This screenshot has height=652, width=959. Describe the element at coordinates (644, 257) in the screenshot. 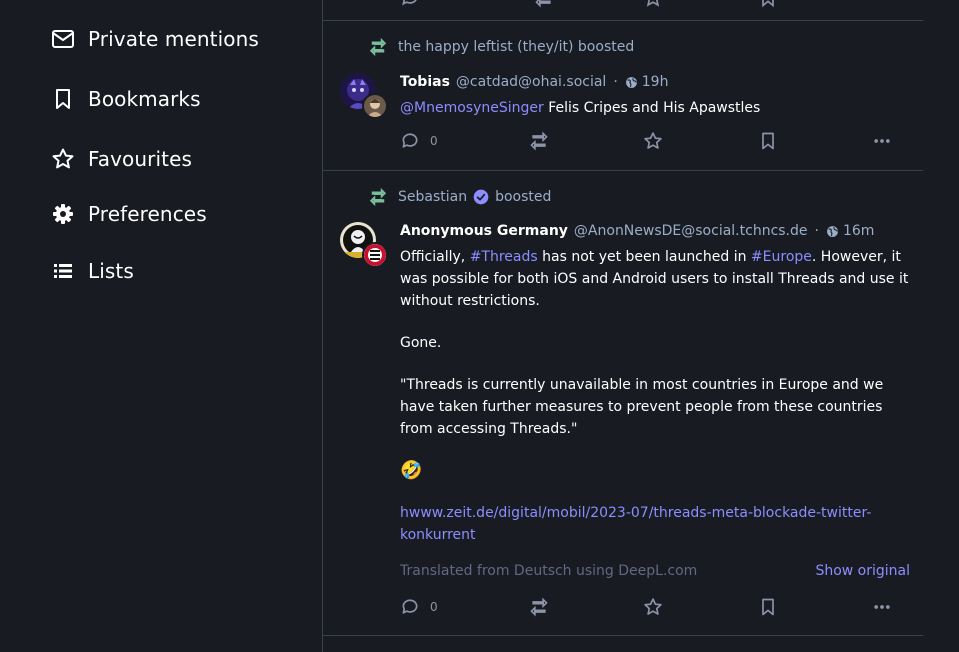

I see `status-text: has not yet been launched in` at that location.